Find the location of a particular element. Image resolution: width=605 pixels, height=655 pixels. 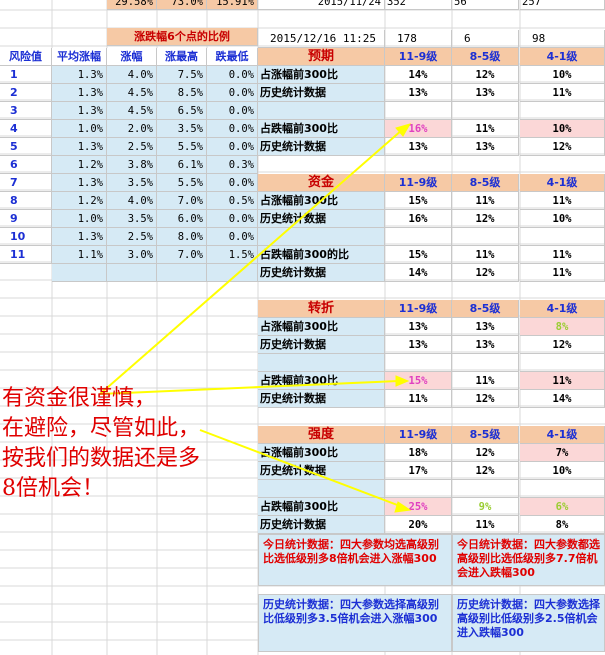

arrowhead-zhuanzhe is located at coordinates (402, 381).